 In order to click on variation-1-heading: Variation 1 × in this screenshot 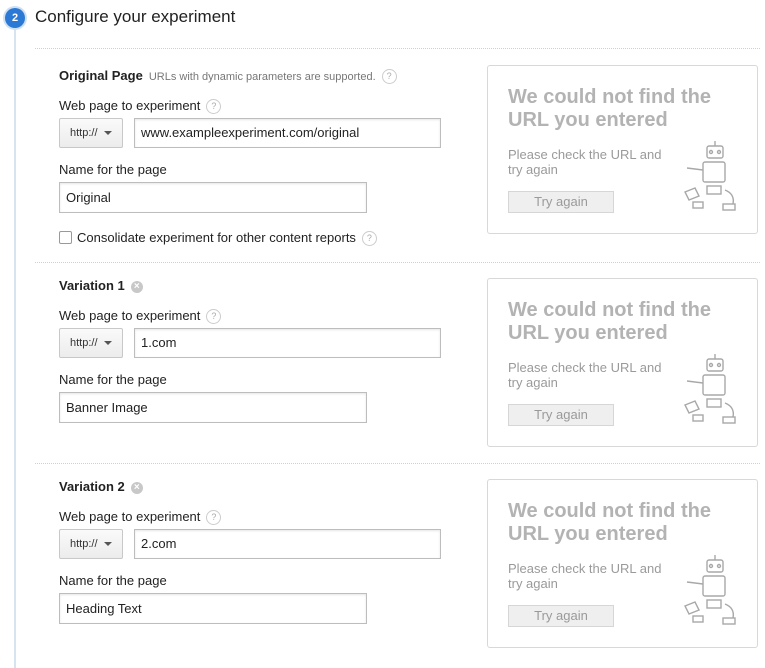, I will do `click(101, 285)`.